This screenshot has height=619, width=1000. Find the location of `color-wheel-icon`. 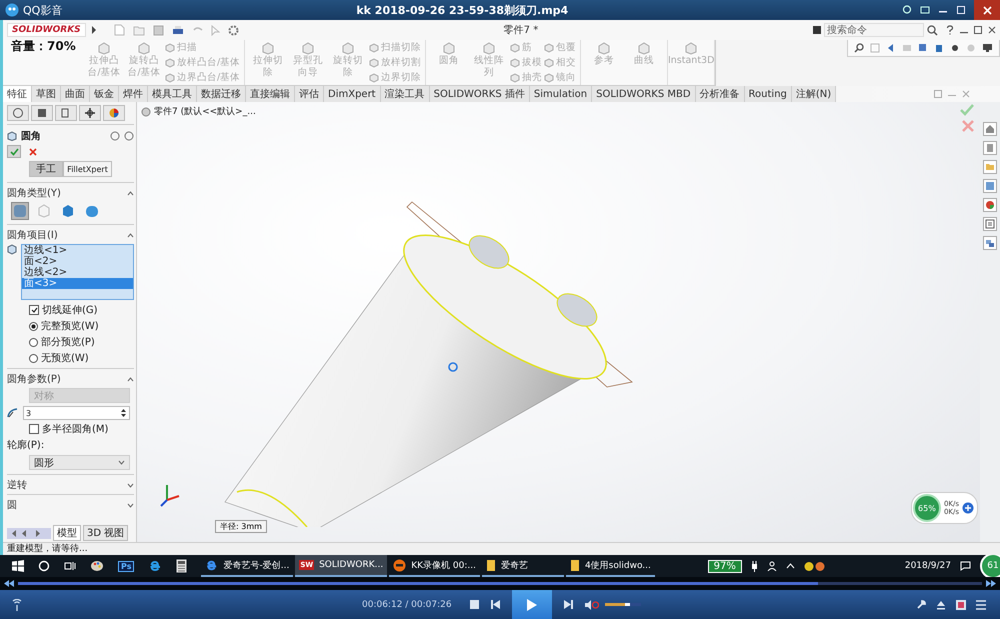

color-wheel-icon is located at coordinates (114, 113).